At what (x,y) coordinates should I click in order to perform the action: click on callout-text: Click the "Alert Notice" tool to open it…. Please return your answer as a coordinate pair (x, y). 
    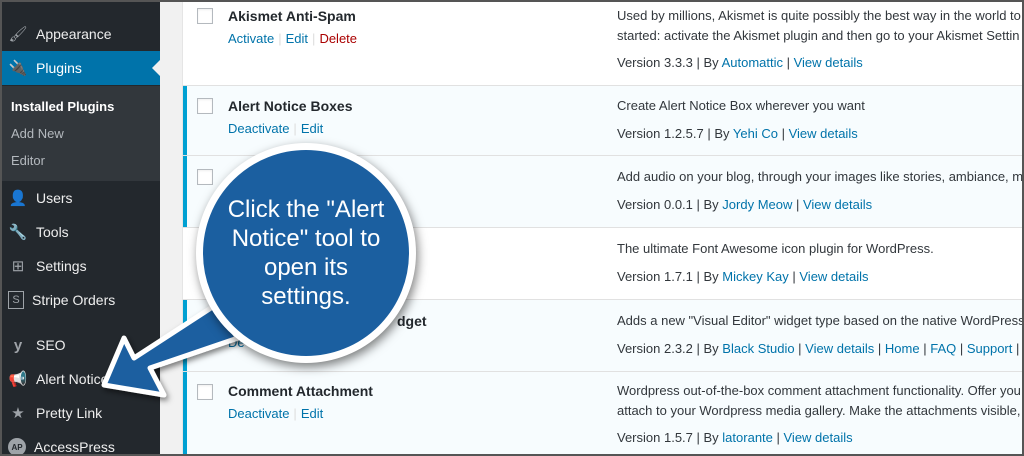
    Looking at the image, I should click on (306, 253).